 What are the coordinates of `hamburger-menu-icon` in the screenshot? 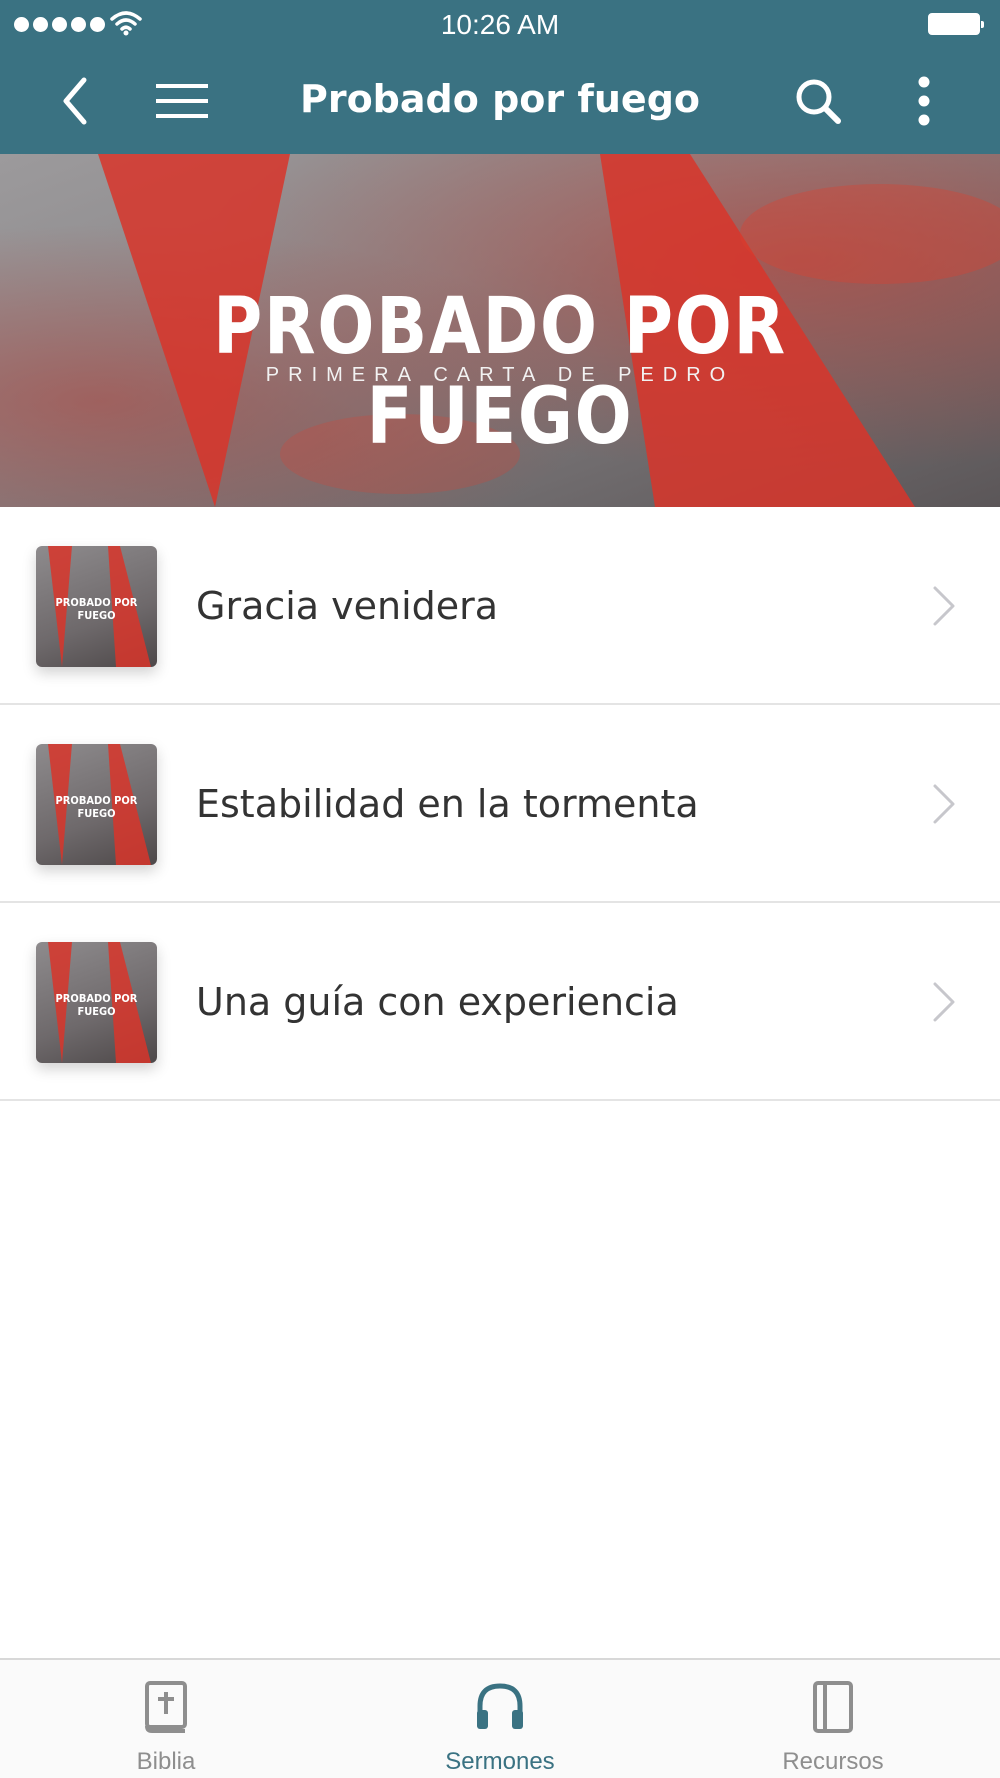 It's located at (182, 101).